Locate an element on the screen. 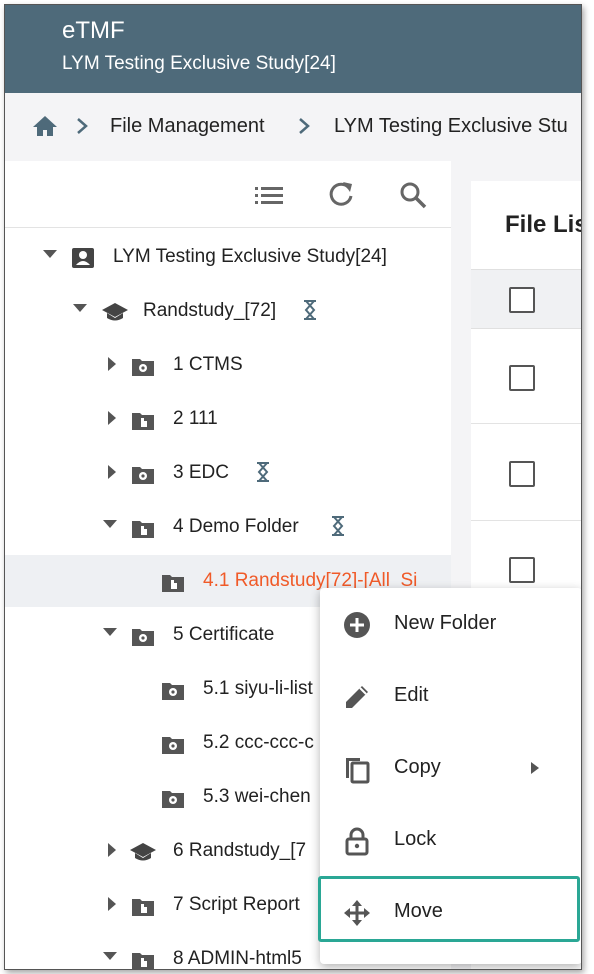 The image size is (594, 974). refresh-icon is located at coordinates (341, 194).